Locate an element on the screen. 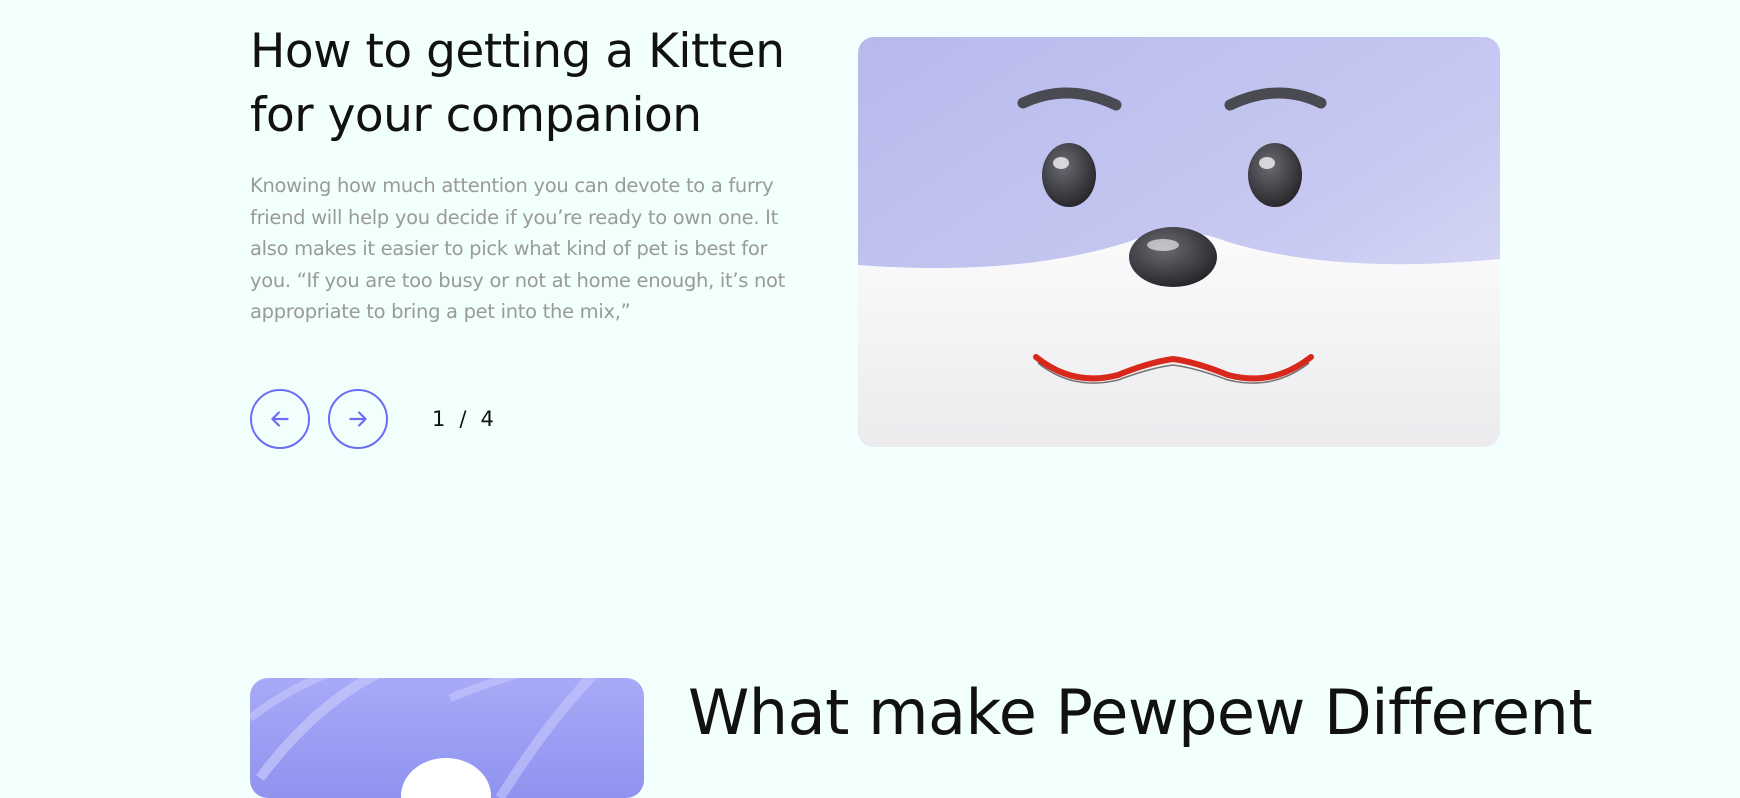 The height and width of the screenshot is (798, 1740). slide-counter: 1 / 4 is located at coordinates (464, 419).